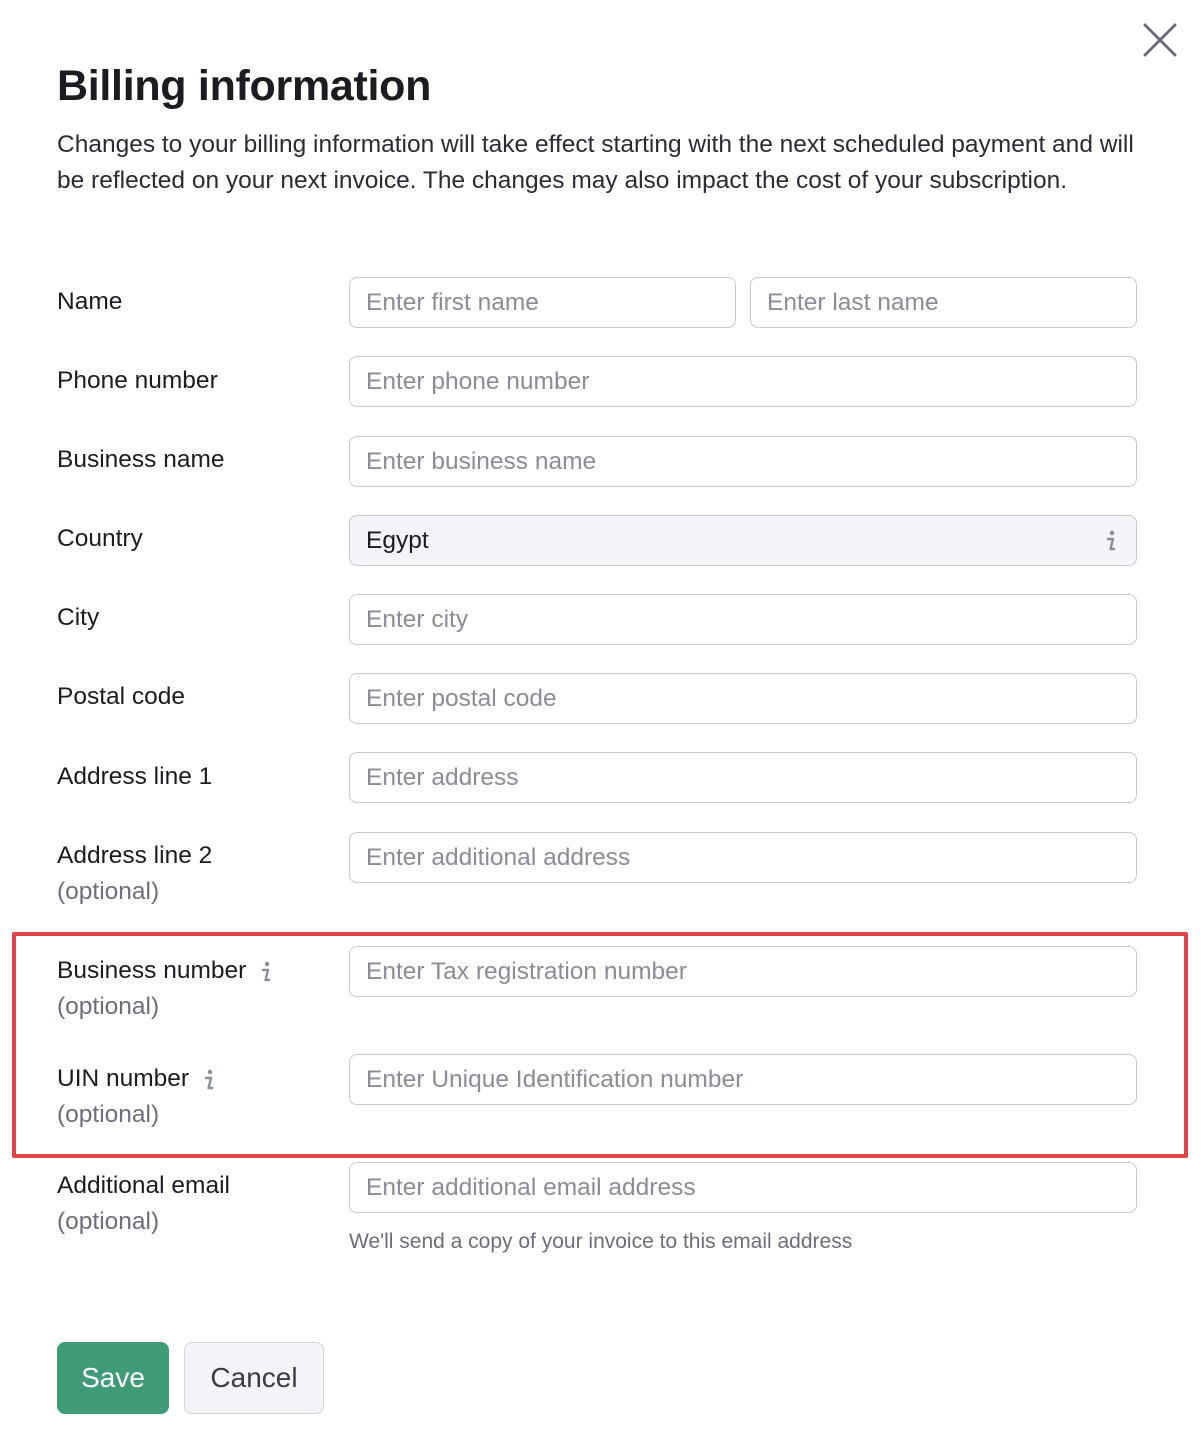 The width and height of the screenshot is (1202, 1450). What do you see at coordinates (743, 619) in the screenshot?
I see `city-input` at bounding box center [743, 619].